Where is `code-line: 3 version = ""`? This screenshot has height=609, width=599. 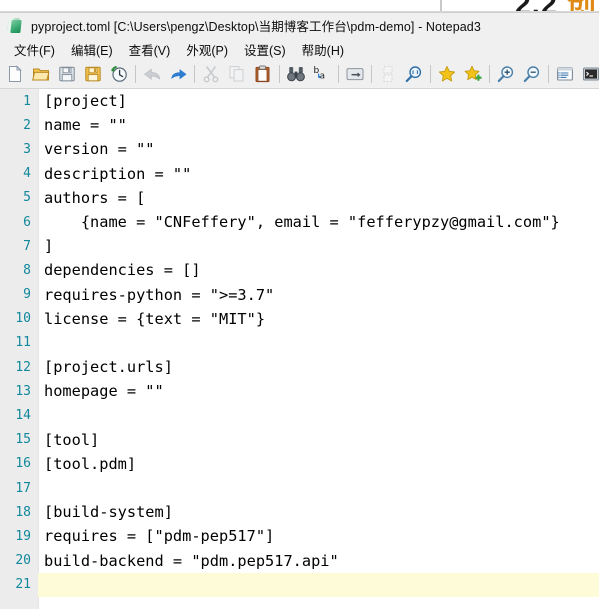
code-line: 3 version = "" is located at coordinates (299, 149).